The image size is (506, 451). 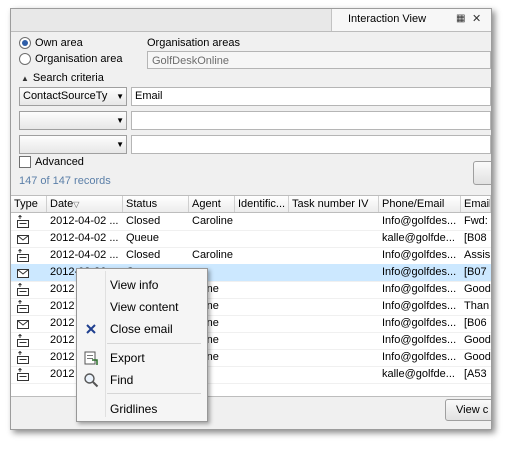 I want to click on collapse-triangle-icon: ▲, so click(x=25, y=78).